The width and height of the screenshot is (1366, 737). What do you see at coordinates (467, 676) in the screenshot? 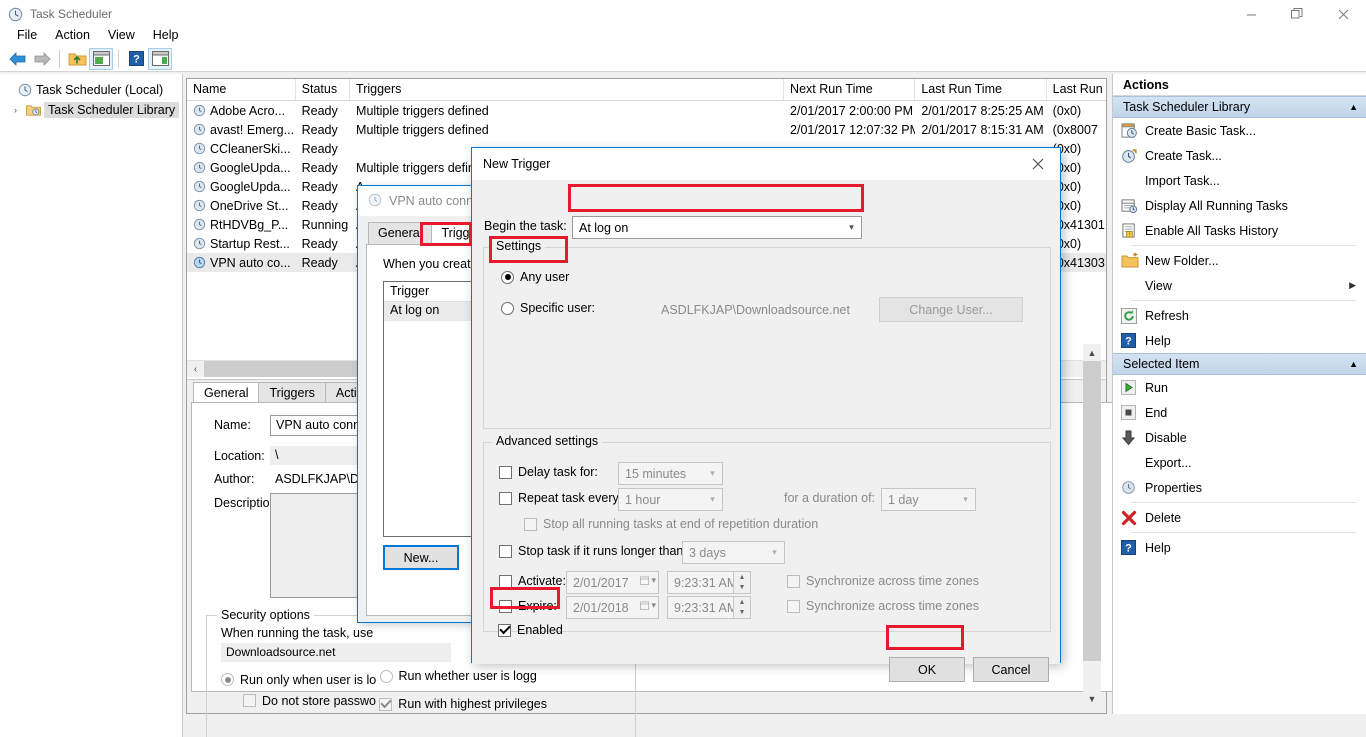
I see `radio-label-2: Run whether user is logg` at bounding box center [467, 676].